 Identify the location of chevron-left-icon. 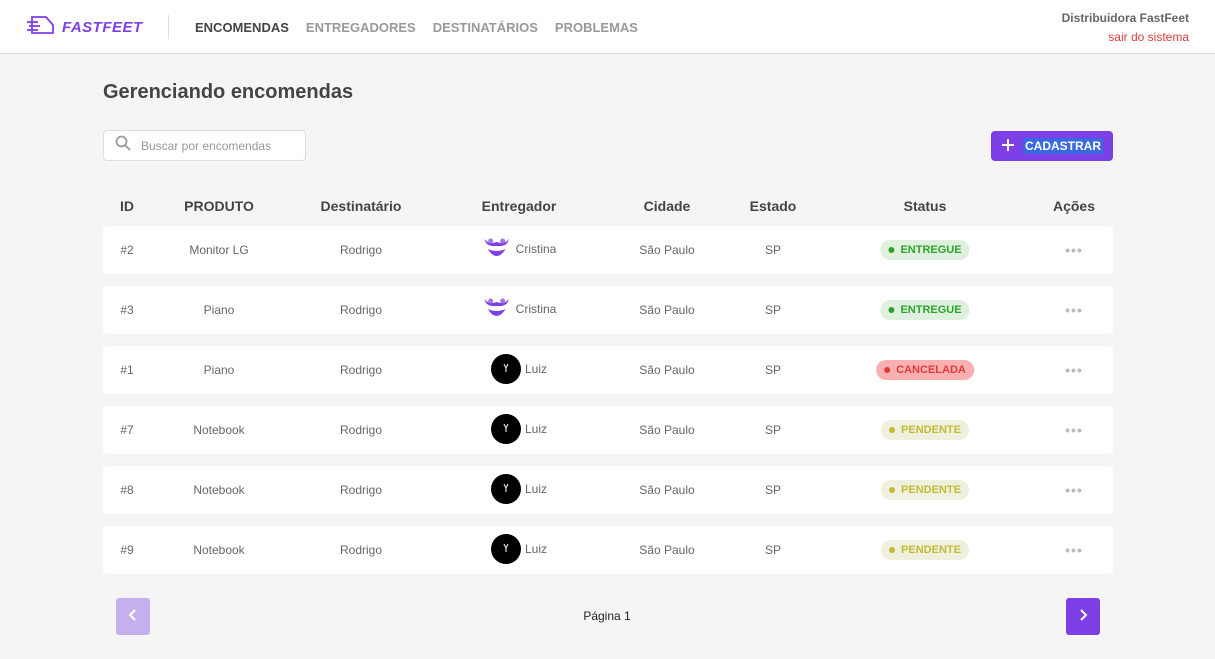
(133, 616).